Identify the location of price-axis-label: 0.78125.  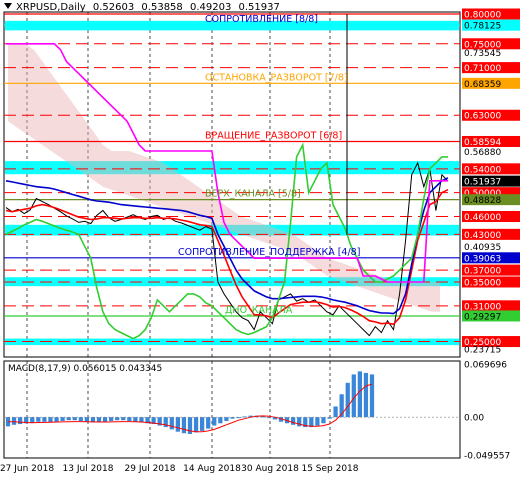
(482, 27).